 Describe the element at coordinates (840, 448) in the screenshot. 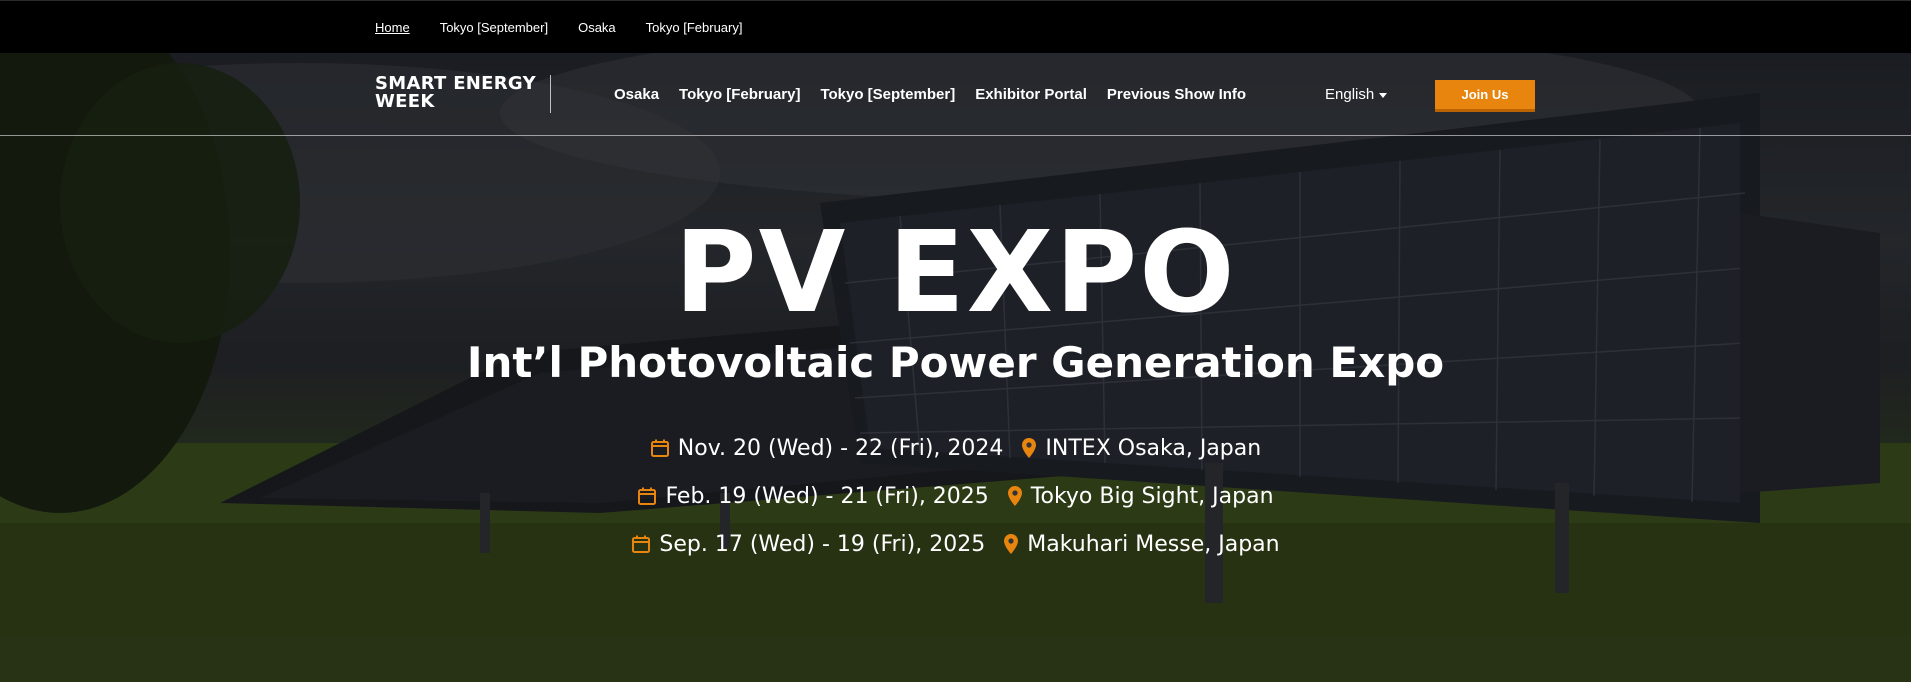

I see `event-date-text: Nov. 20 (Wed) - 22 (Fri), 2024` at that location.